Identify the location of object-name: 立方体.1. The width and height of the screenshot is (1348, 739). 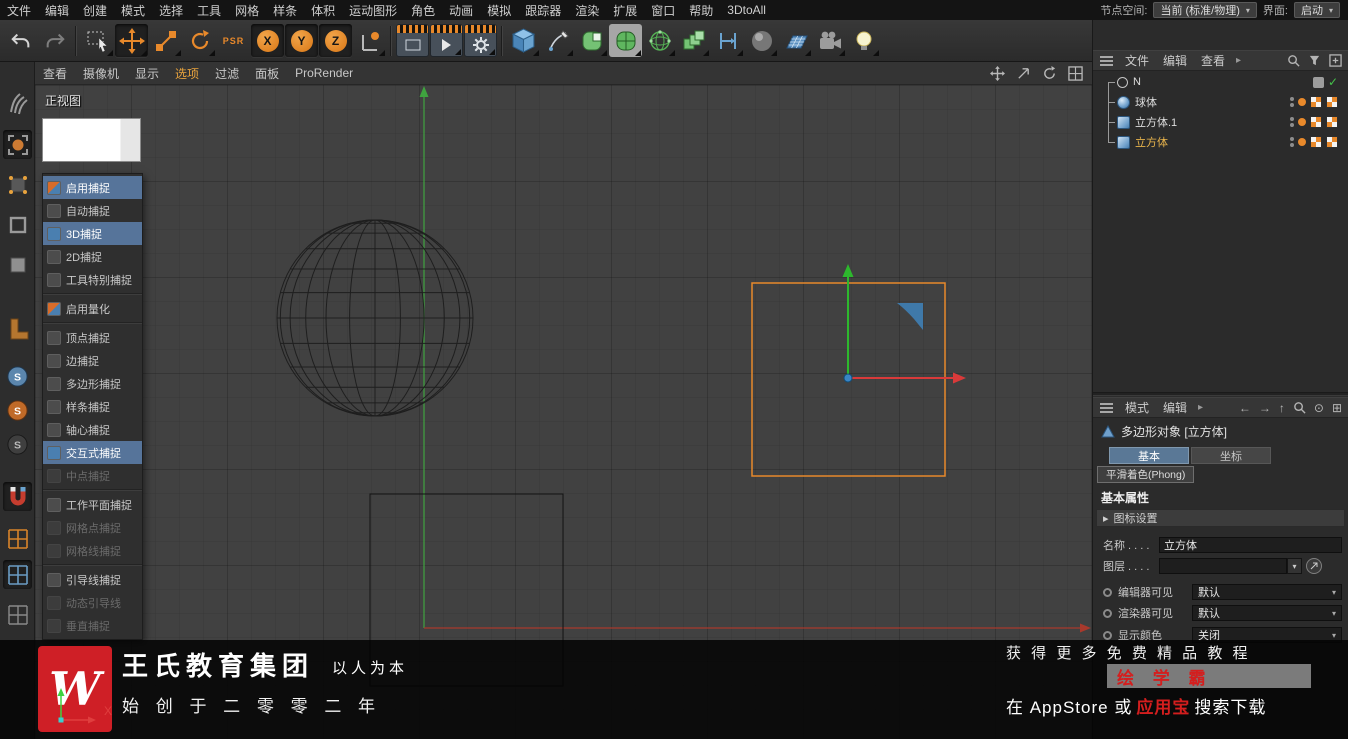
(1156, 122).